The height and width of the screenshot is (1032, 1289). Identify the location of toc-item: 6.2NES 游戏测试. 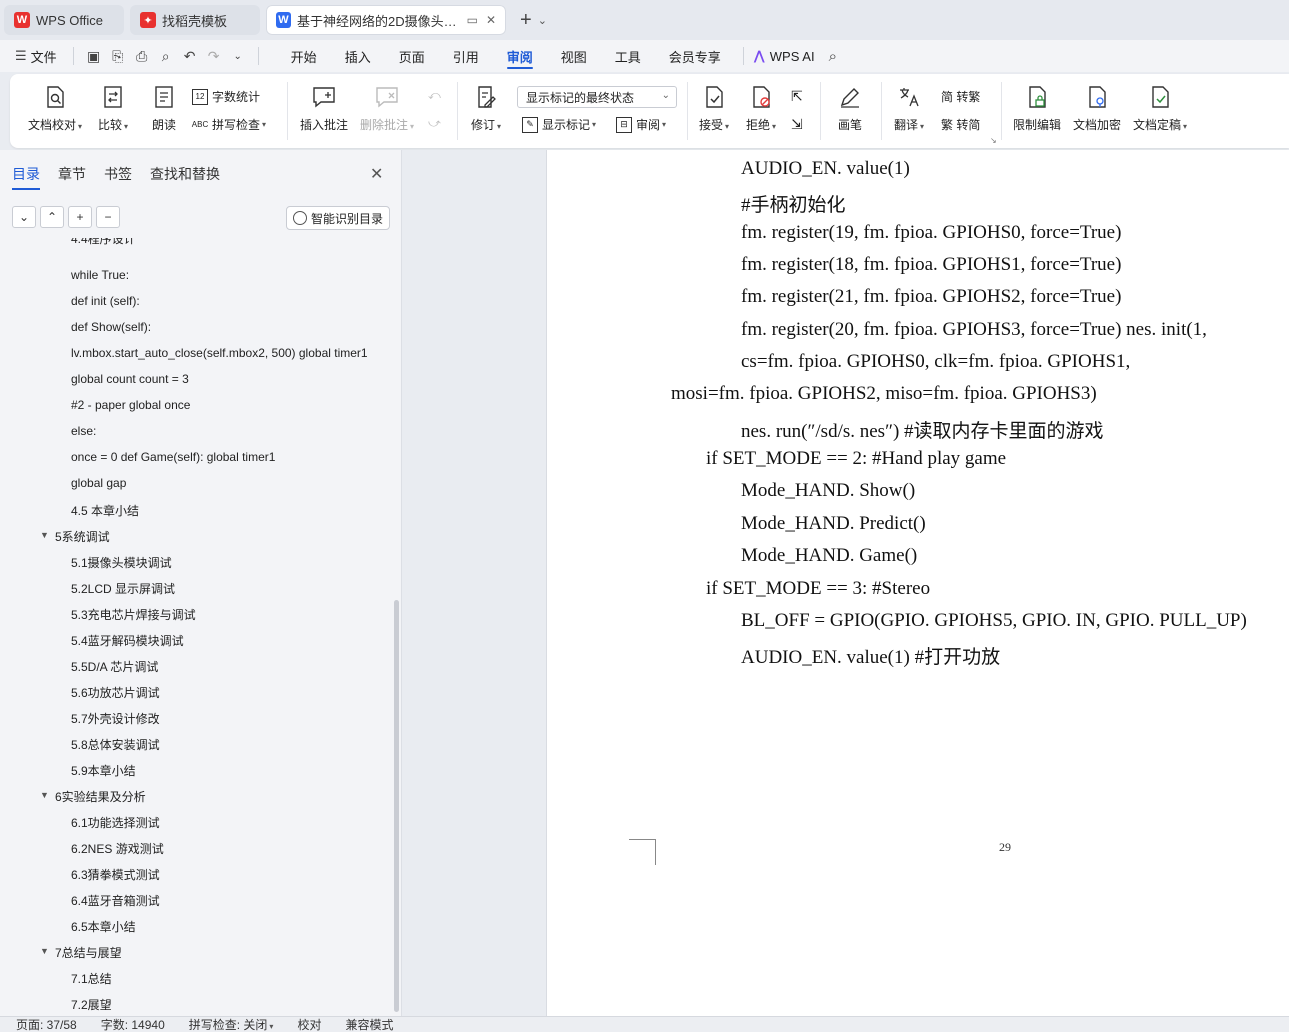
(226, 848).